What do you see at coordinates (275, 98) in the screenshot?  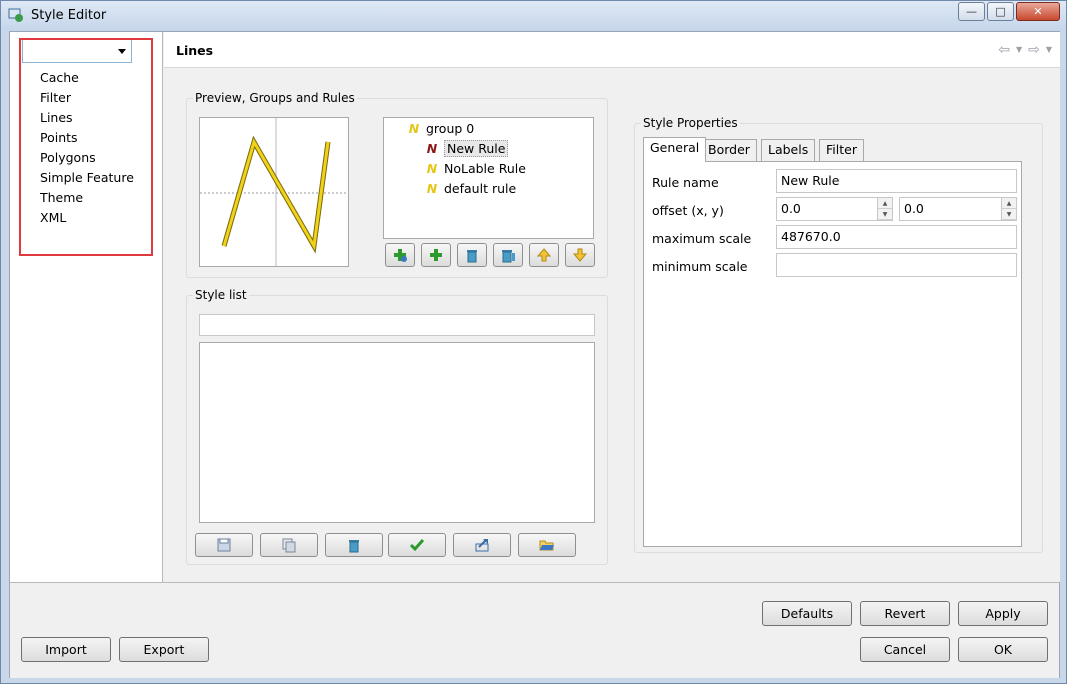 I see `group-label: Preview, Groups and Rules` at bounding box center [275, 98].